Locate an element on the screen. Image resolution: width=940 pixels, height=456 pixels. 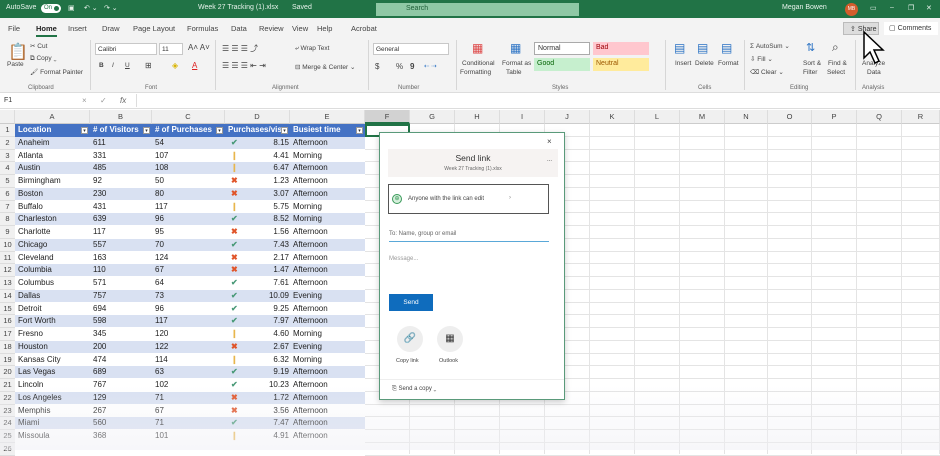
saved-status: Saved is located at coordinates (302, 7).